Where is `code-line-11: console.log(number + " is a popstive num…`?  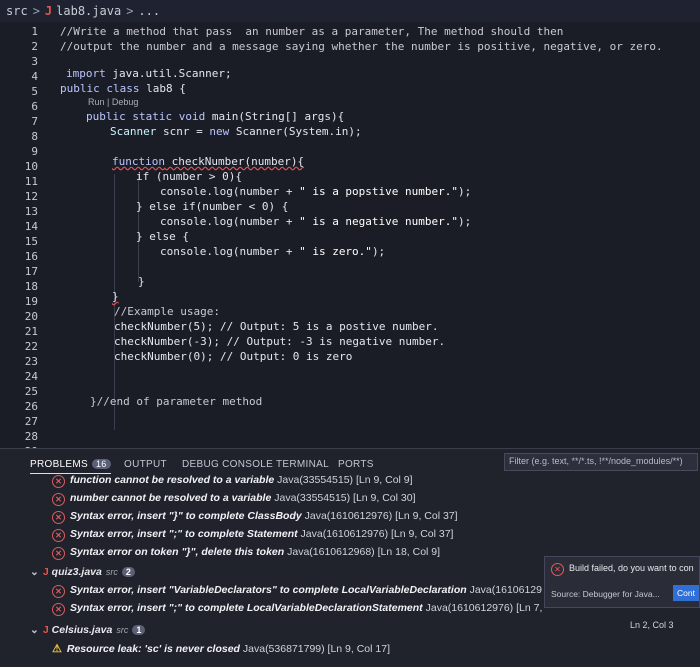
code-line-11: console.log(number + " is a popstive num… is located at coordinates (315, 191).